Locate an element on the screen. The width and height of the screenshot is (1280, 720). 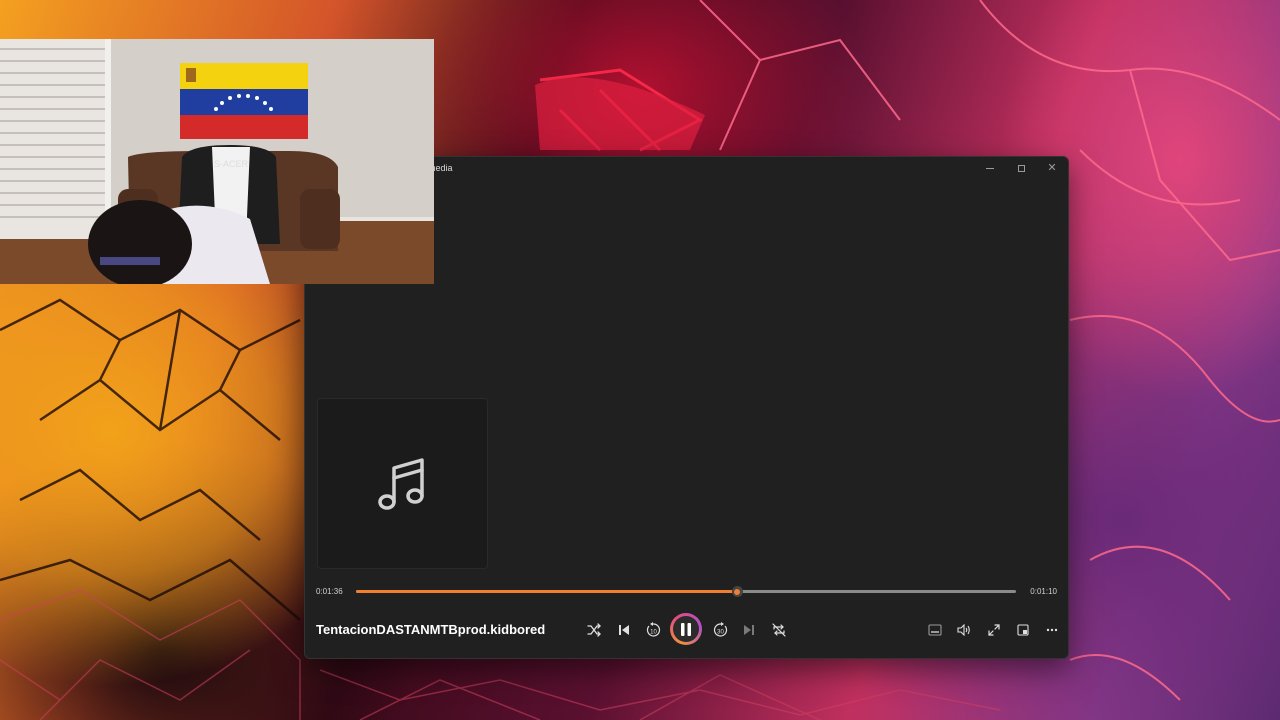
skip-back-button: 10 is located at coordinates (653, 630).